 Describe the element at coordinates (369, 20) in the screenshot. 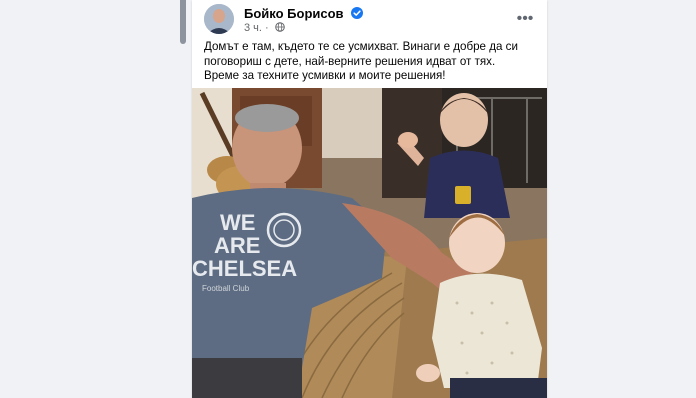

I see `post-header: Бойко Борисов 3 ч. · •••` at that location.